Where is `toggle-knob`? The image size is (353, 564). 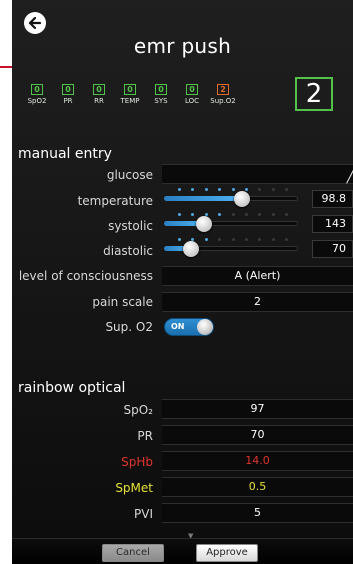
toggle-knob is located at coordinates (205, 327).